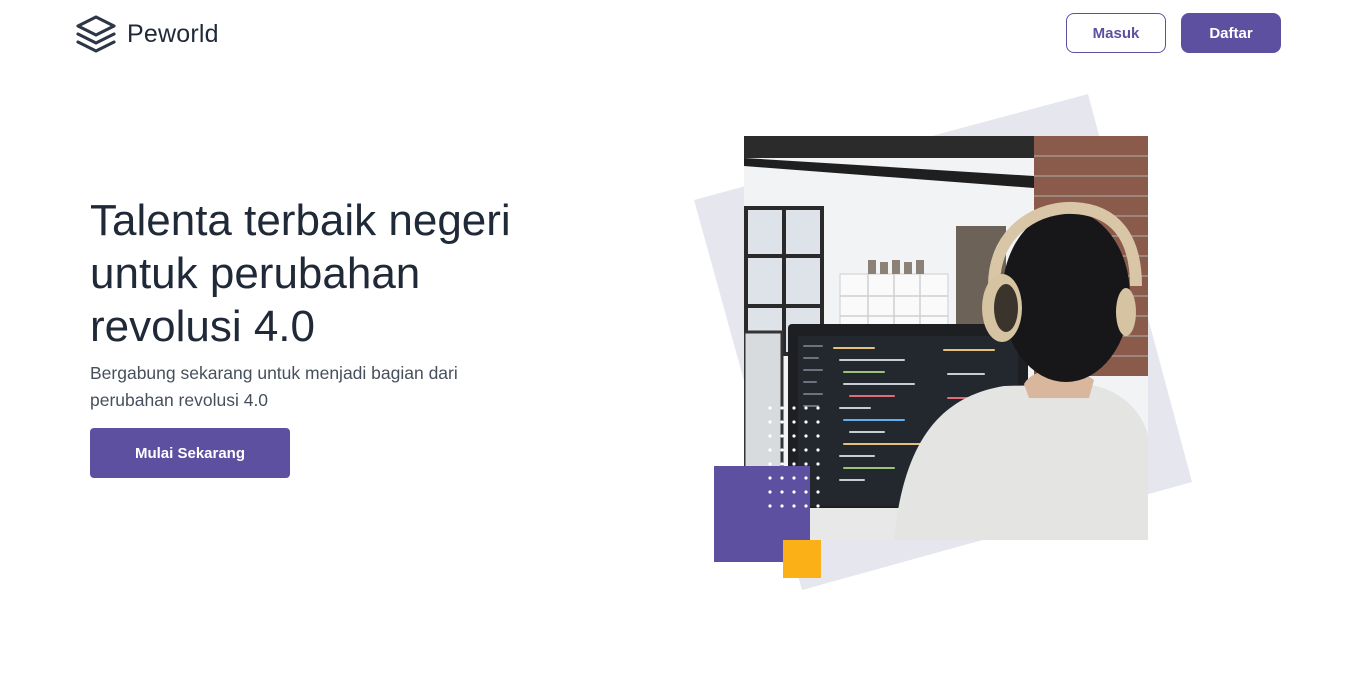 This screenshot has height=674, width=1350. Describe the element at coordinates (675, 34) in the screenshot. I see `navbar: Peworld Masuk Daftar` at that location.